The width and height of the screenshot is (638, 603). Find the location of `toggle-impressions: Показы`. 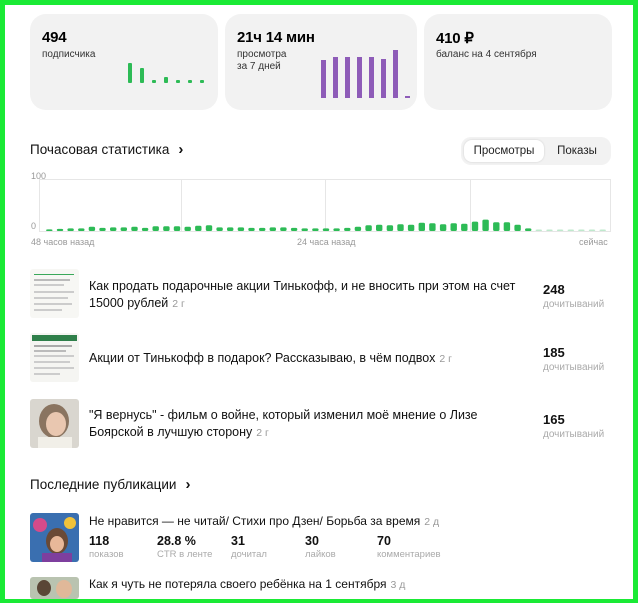

toggle-impressions: Показы is located at coordinates (577, 151).